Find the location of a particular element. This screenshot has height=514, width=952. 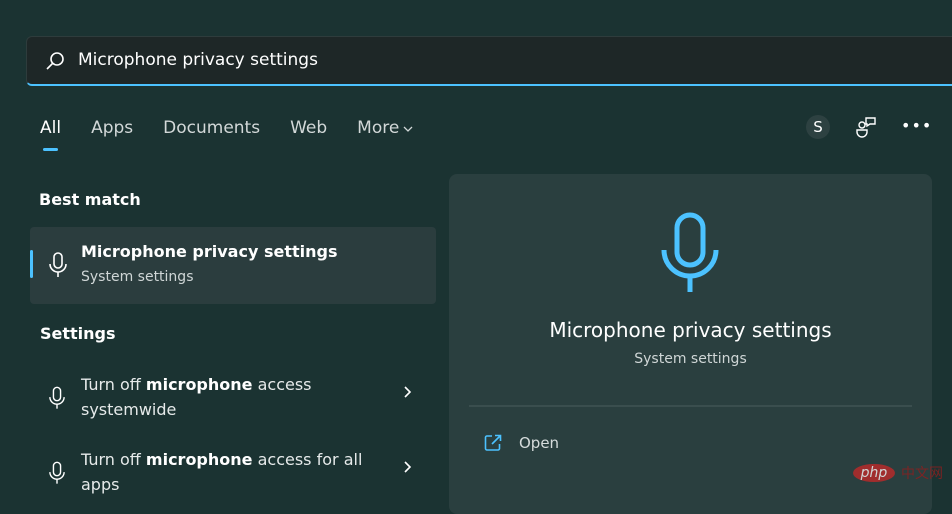

label-part: access is located at coordinates (282, 384).